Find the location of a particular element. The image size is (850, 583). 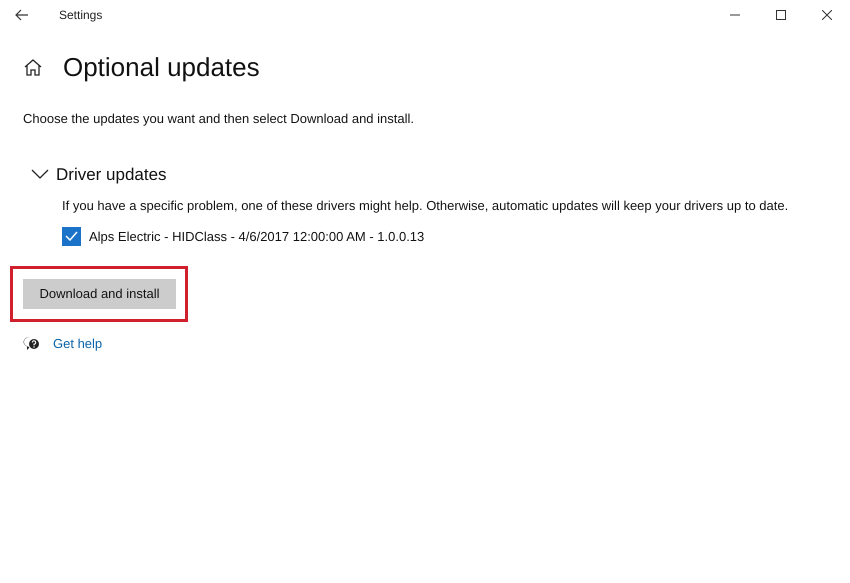

section-title: Driver updates is located at coordinates (111, 175).